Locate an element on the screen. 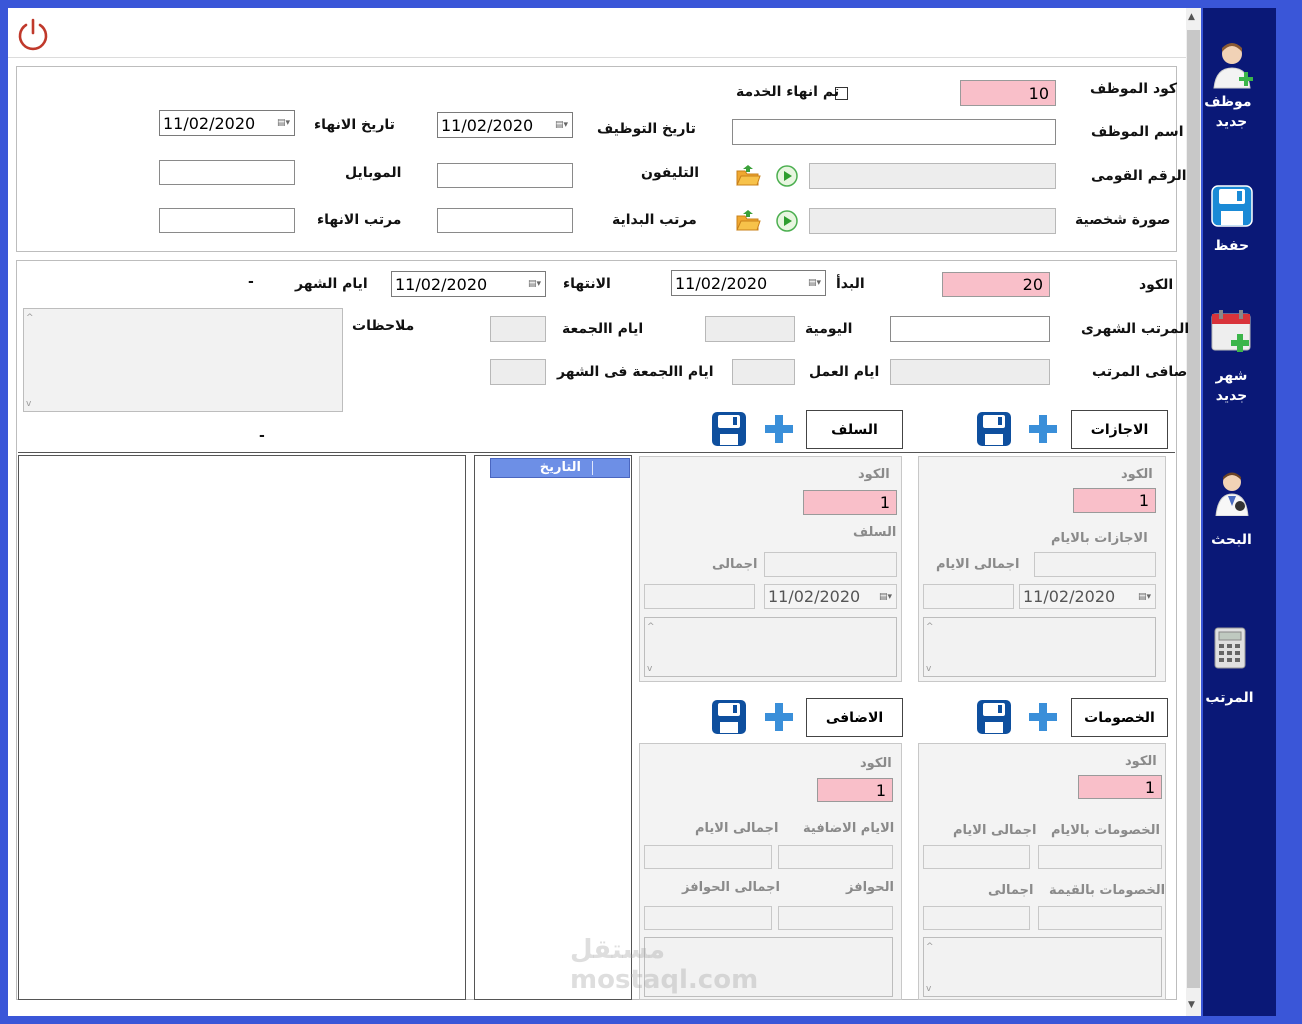  end-date-label: تاريخ الانهاء is located at coordinates (354, 125).